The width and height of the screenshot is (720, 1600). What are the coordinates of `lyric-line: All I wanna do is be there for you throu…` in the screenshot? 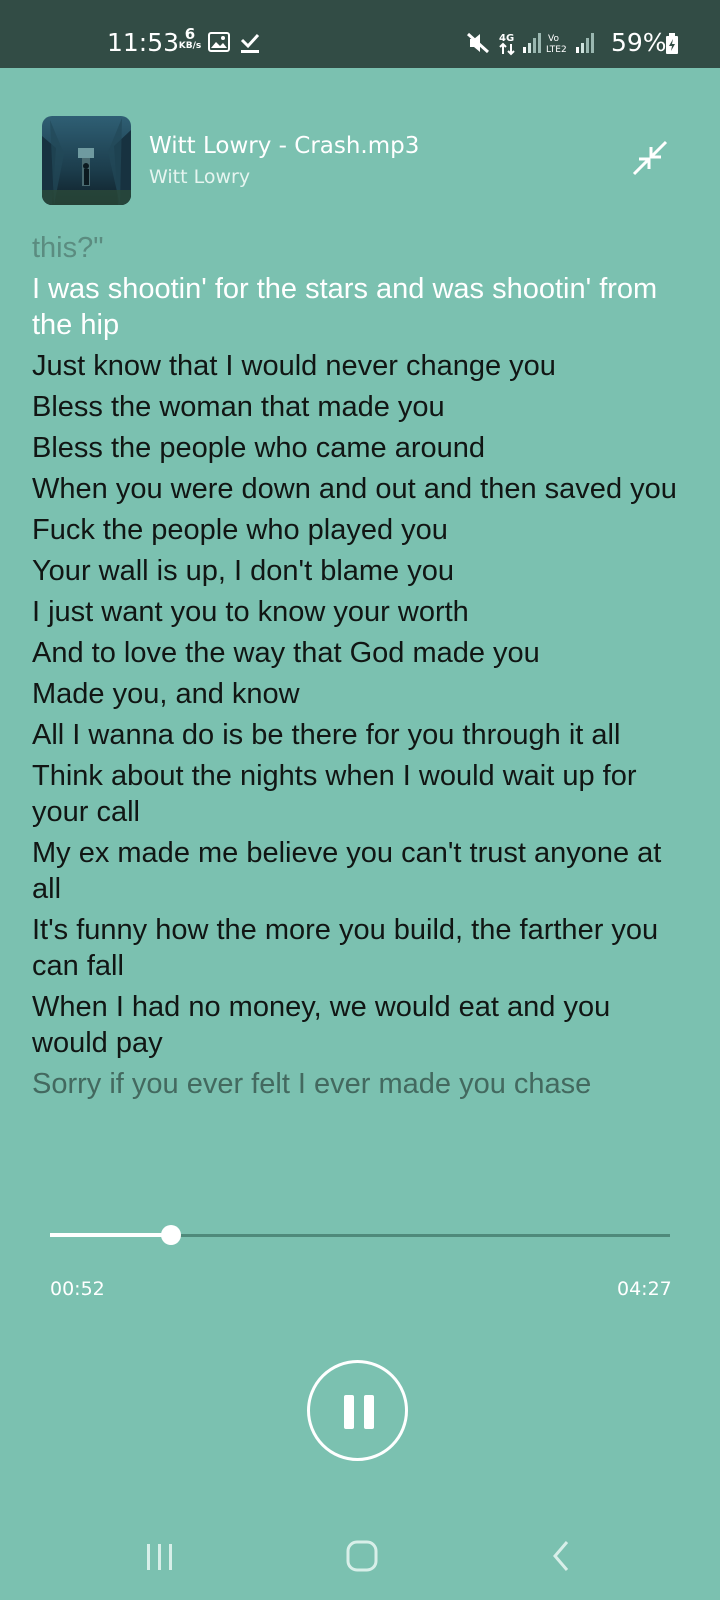 It's located at (326, 735).